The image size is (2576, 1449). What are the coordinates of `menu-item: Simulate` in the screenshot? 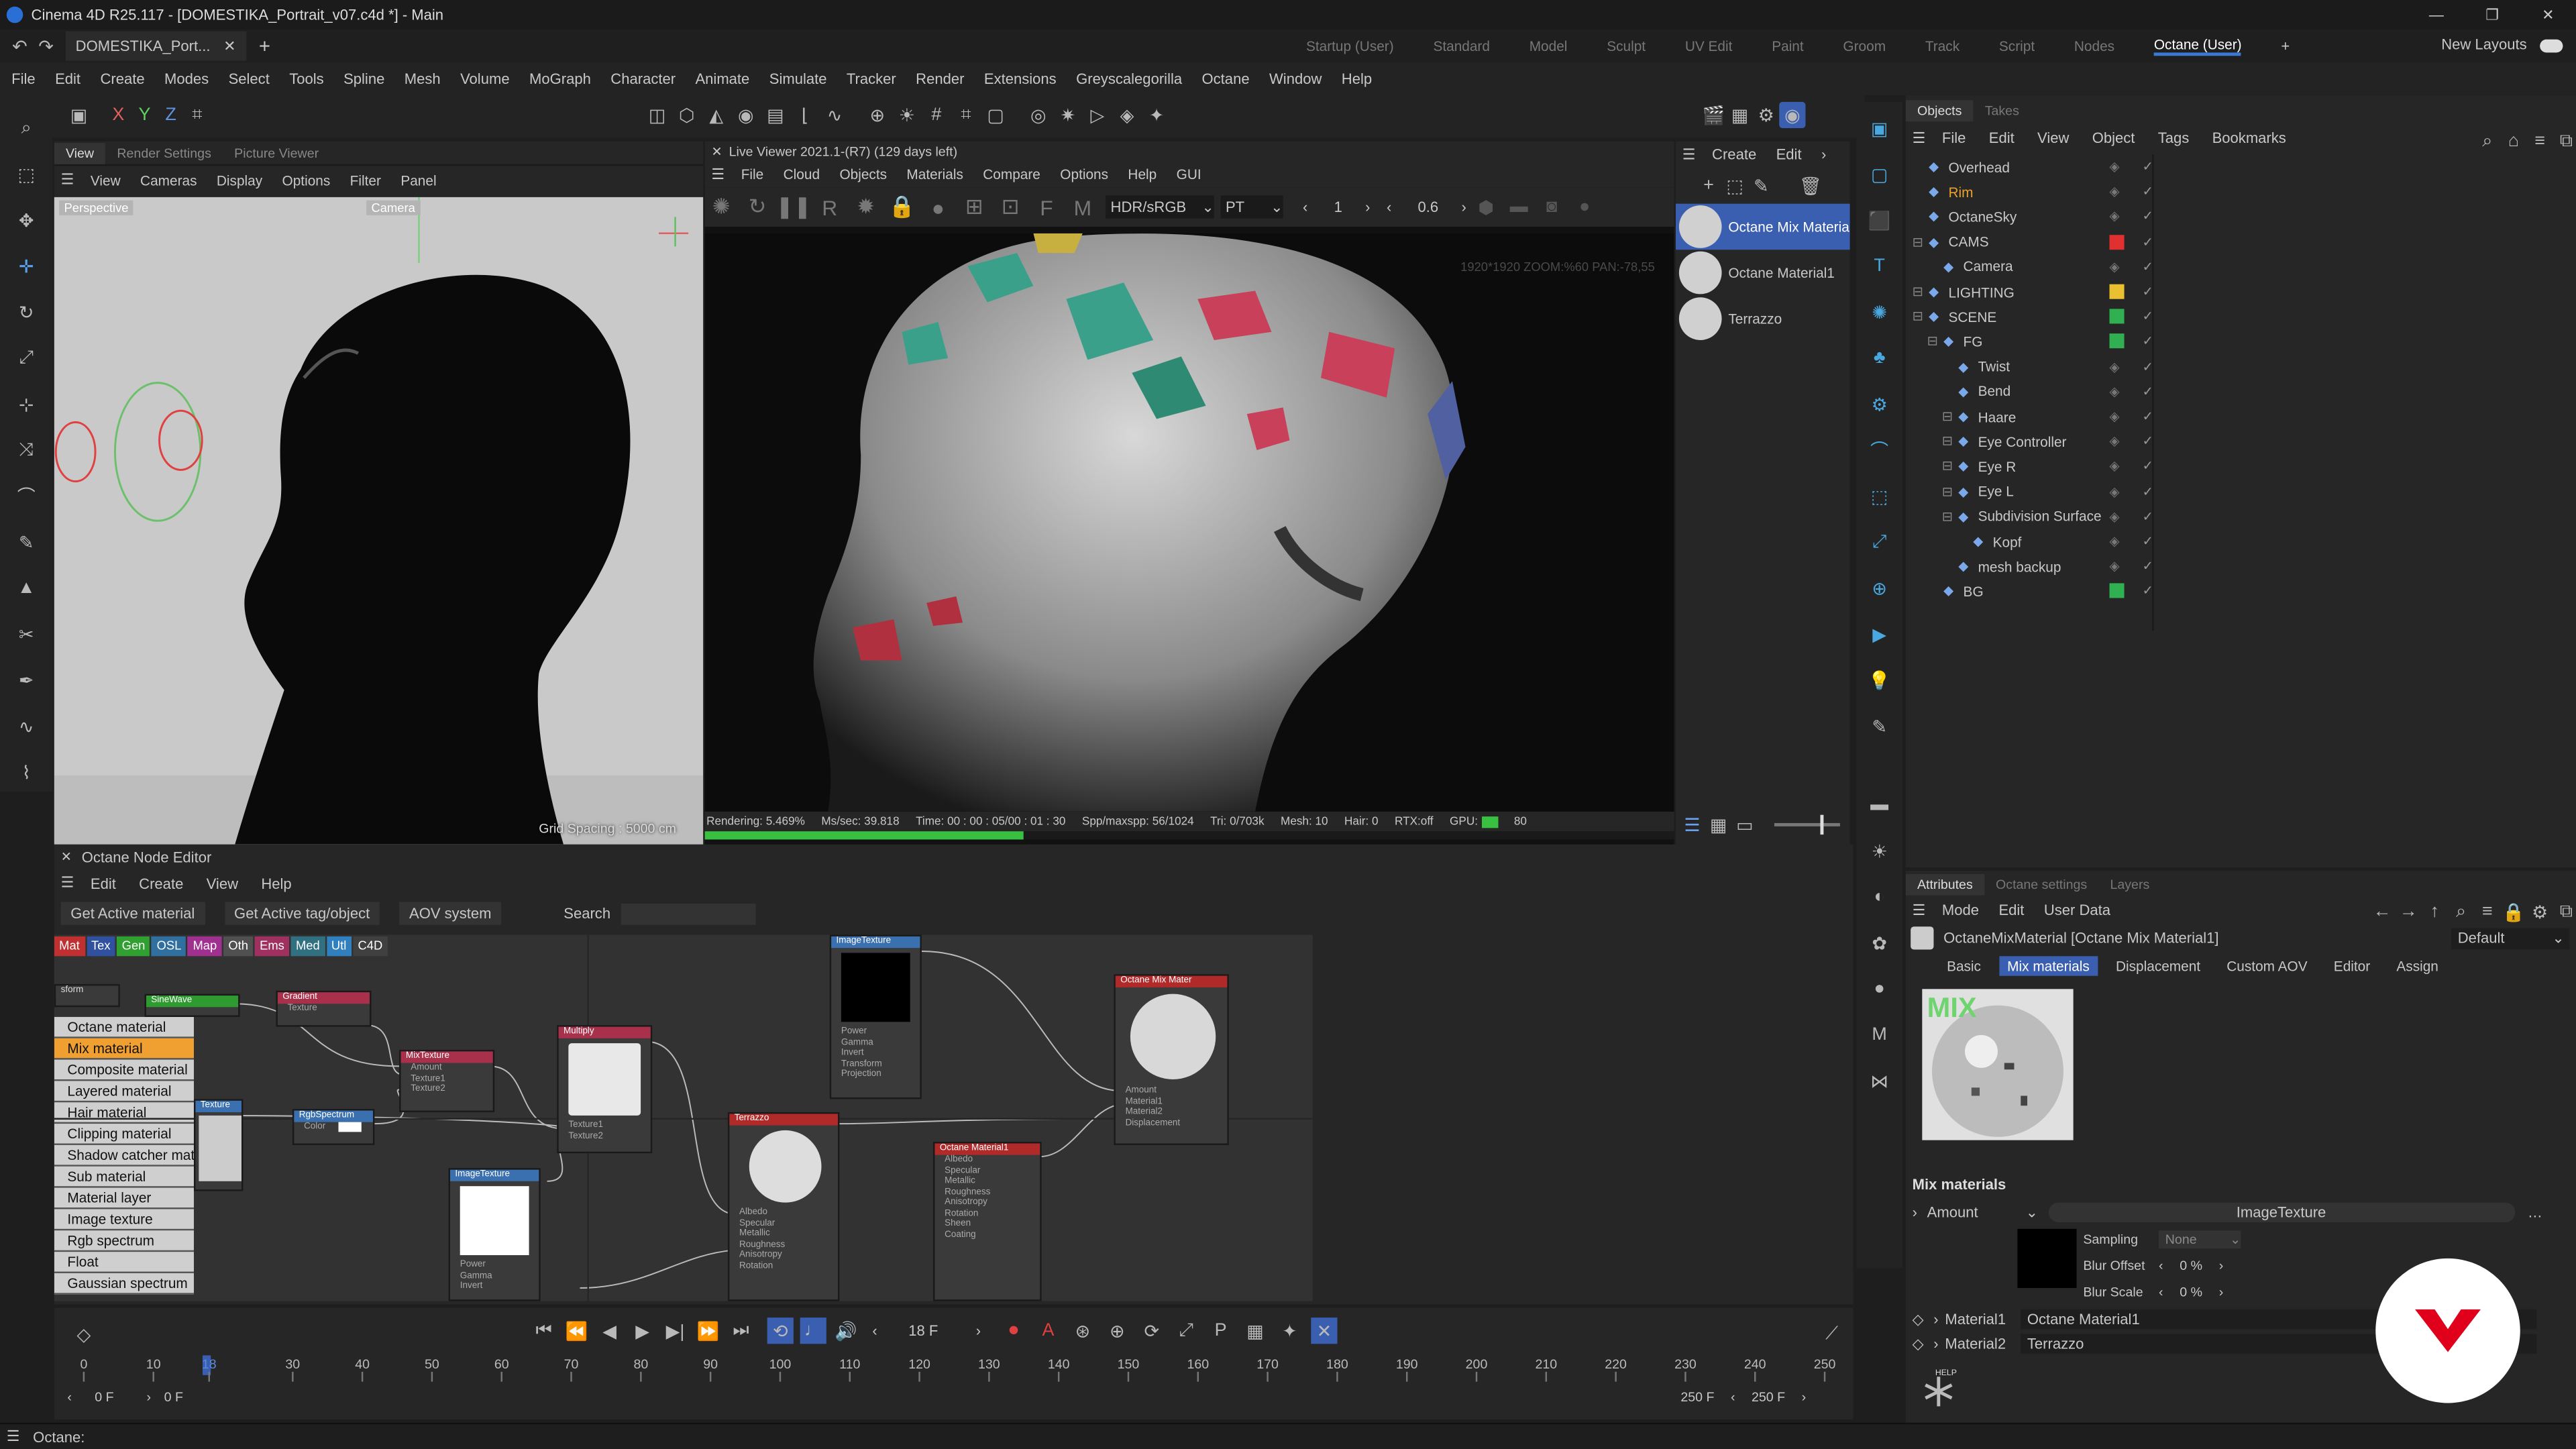 It's located at (798, 78).